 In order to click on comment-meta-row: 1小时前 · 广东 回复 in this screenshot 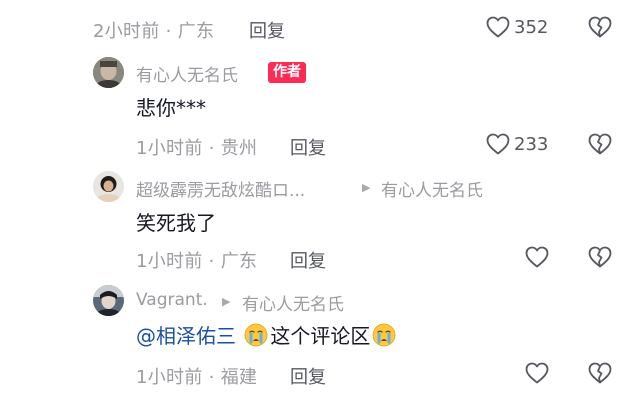, I will do `click(318, 257)`.